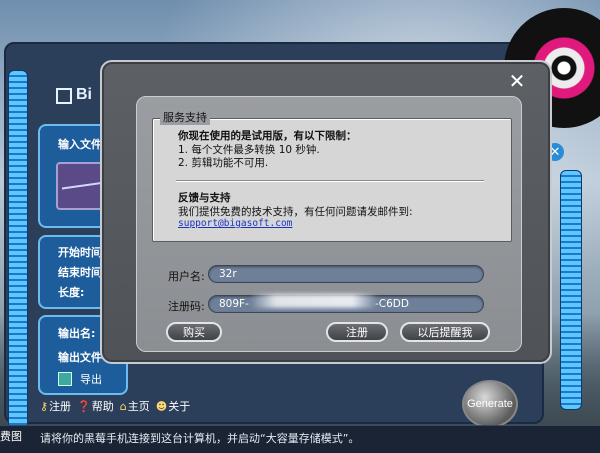  Describe the element at coordinates (490, 404) in the screenshot. I see `generate-button: Generate` at that location.